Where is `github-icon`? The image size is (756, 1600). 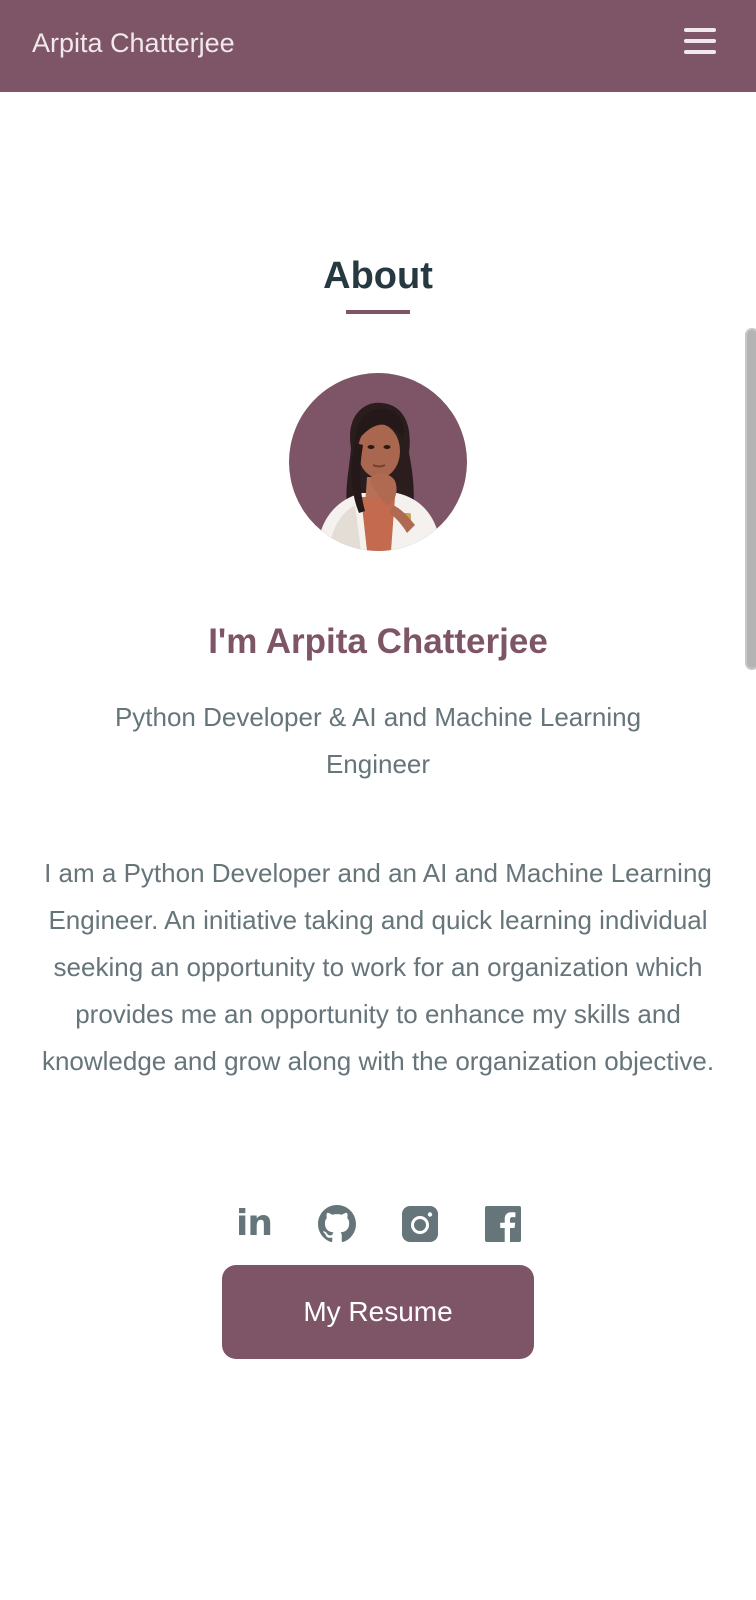 github-icon is located at coordinates (337, 1224).